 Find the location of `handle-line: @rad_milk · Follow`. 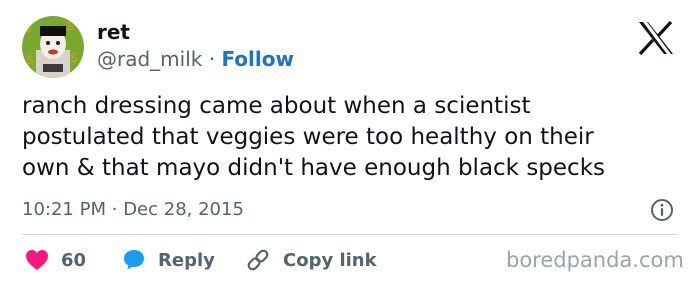

handle-line: @rad_milk · Follow is located at coordinates (195, 59).